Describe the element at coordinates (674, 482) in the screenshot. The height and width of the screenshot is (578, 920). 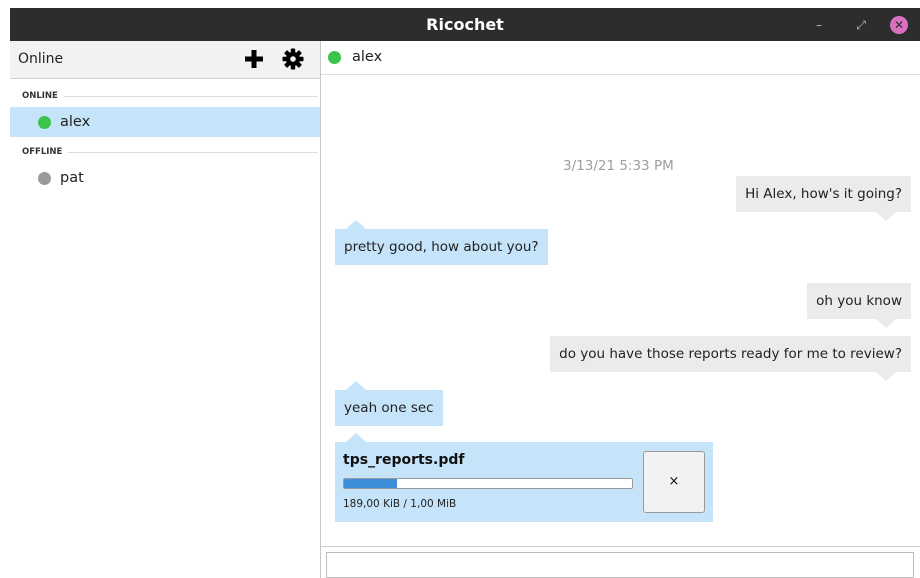
I see `cancel-transfer-button: ×` at that location.